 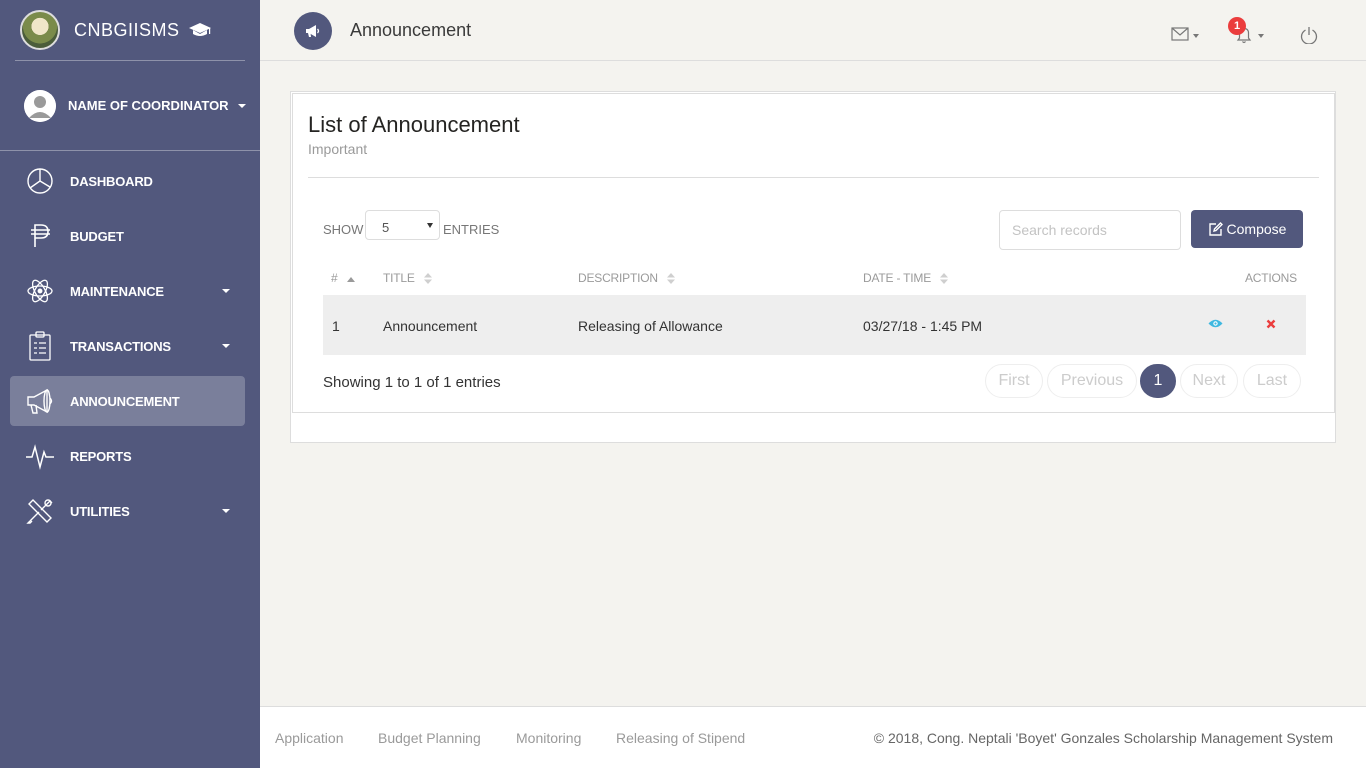 I want to click on messages-dropdown, so click(x=1187, y=35).